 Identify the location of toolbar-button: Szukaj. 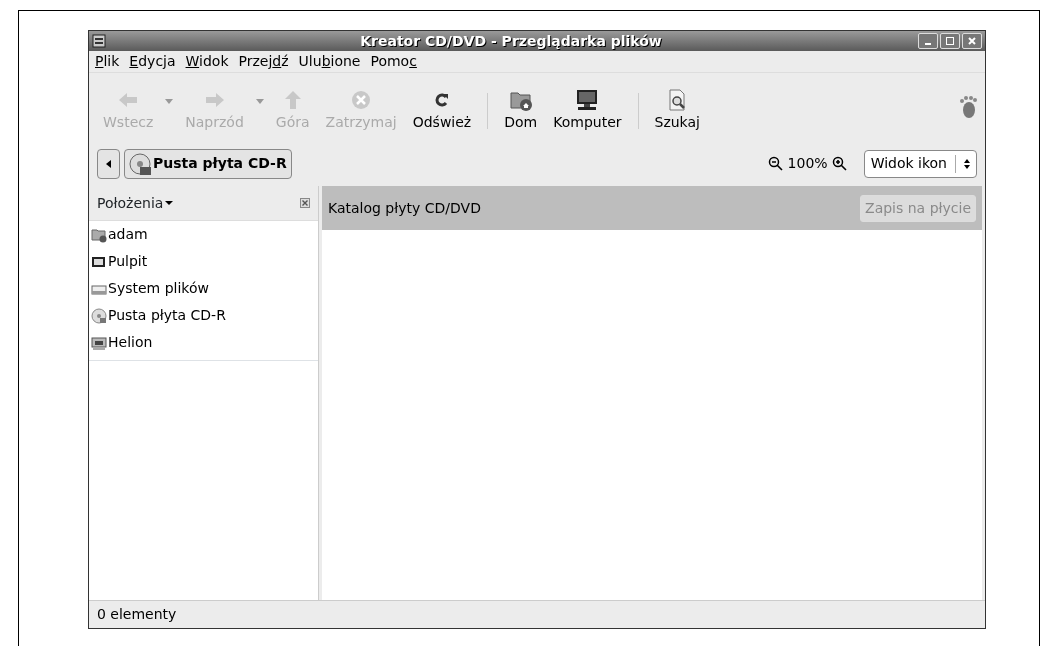
(677, 110).